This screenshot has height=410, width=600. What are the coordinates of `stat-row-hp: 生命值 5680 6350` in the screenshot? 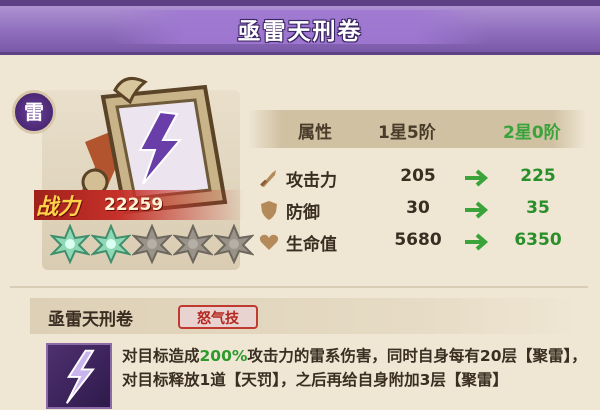 It's located at (418, 243).